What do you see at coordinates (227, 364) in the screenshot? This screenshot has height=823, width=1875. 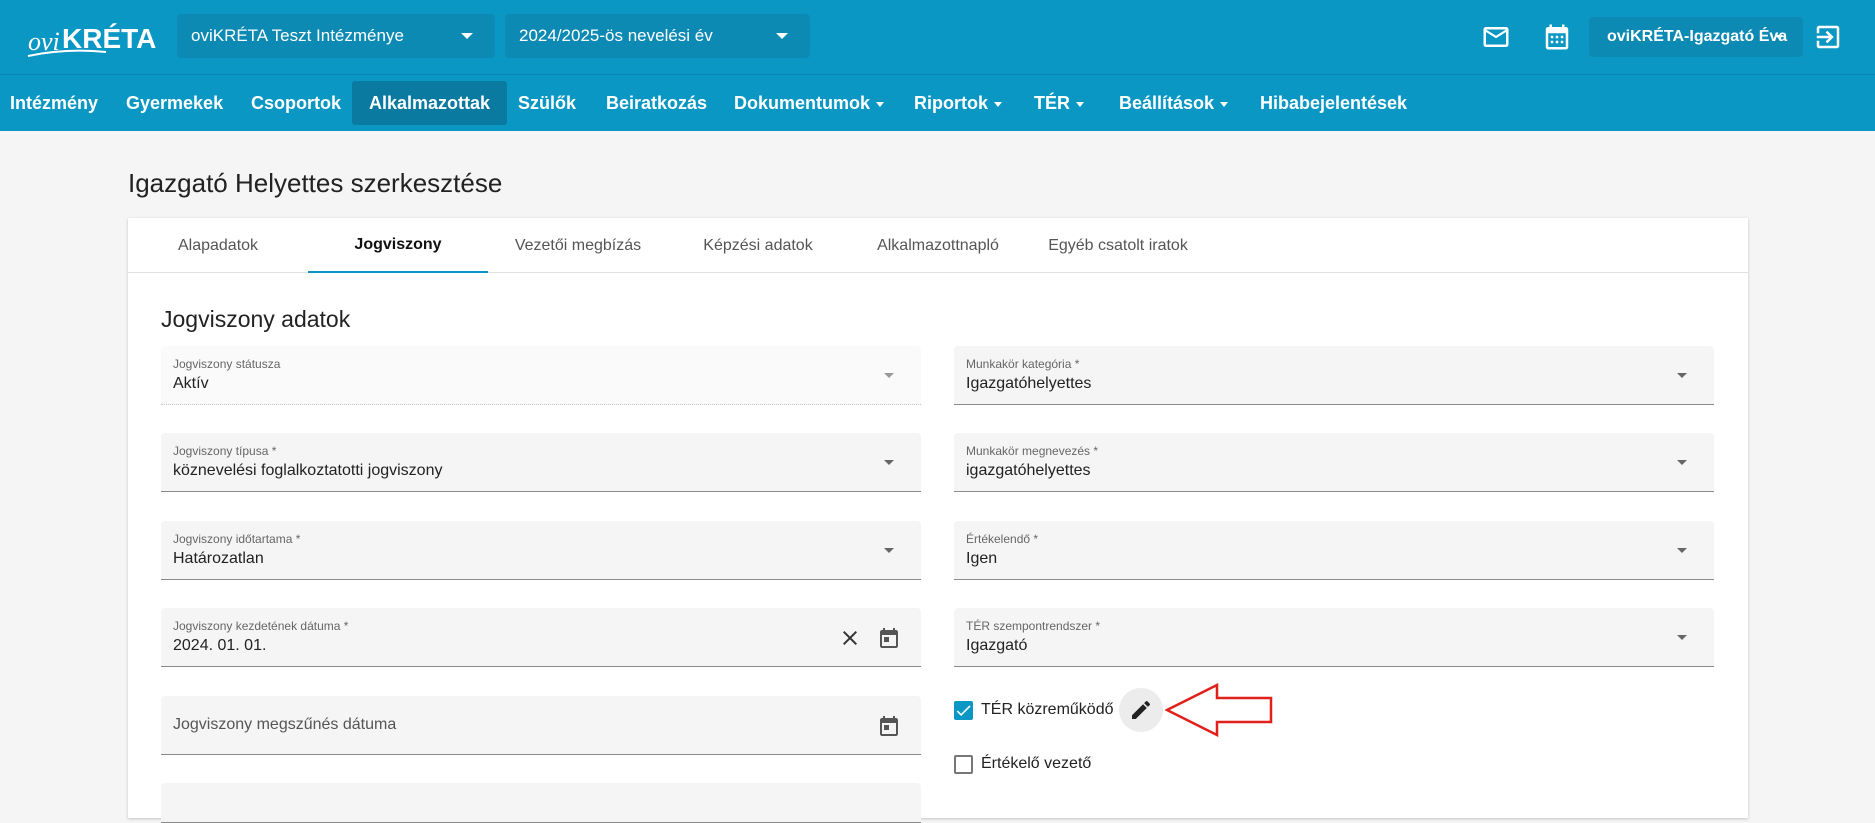 I see `field-label: Jogviszony státusza` at bounding box center [227, 364].